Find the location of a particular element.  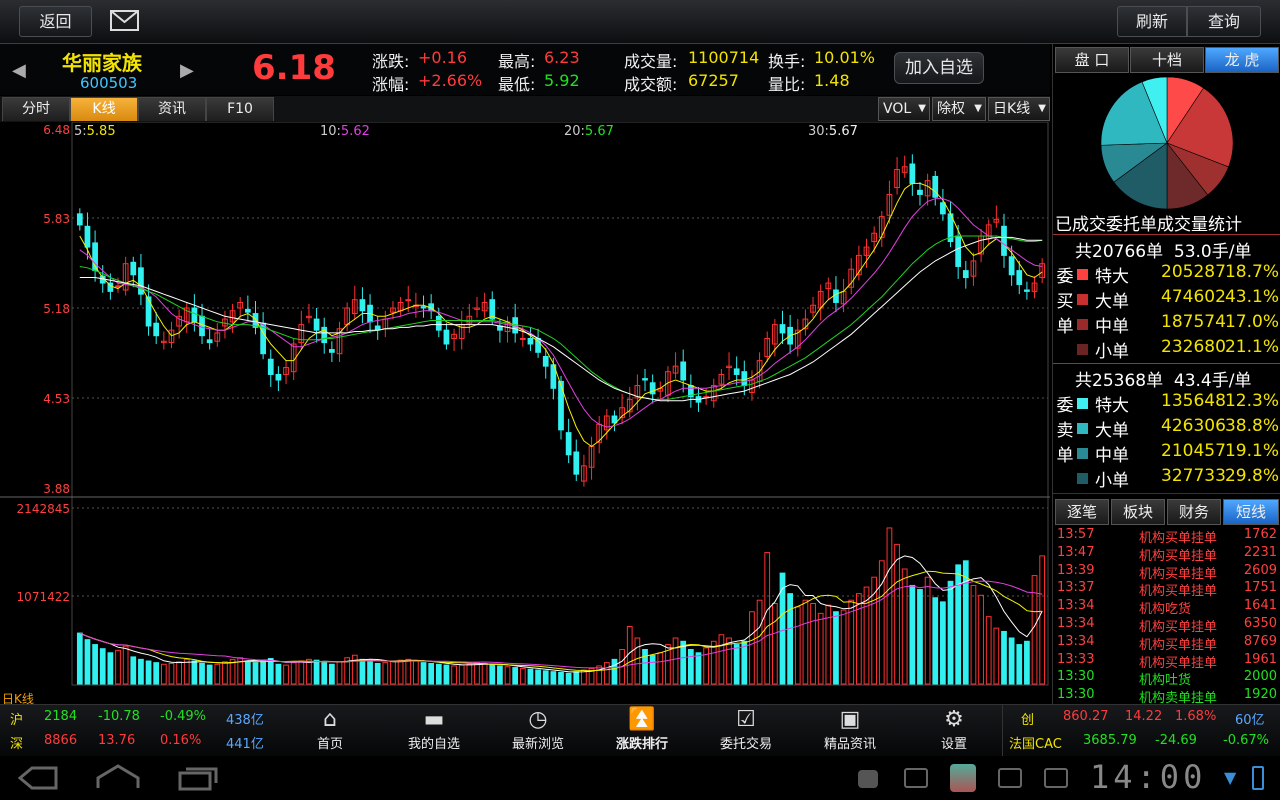

nav-gear: ⚙ 设置 is located at coordinates (954, 731).